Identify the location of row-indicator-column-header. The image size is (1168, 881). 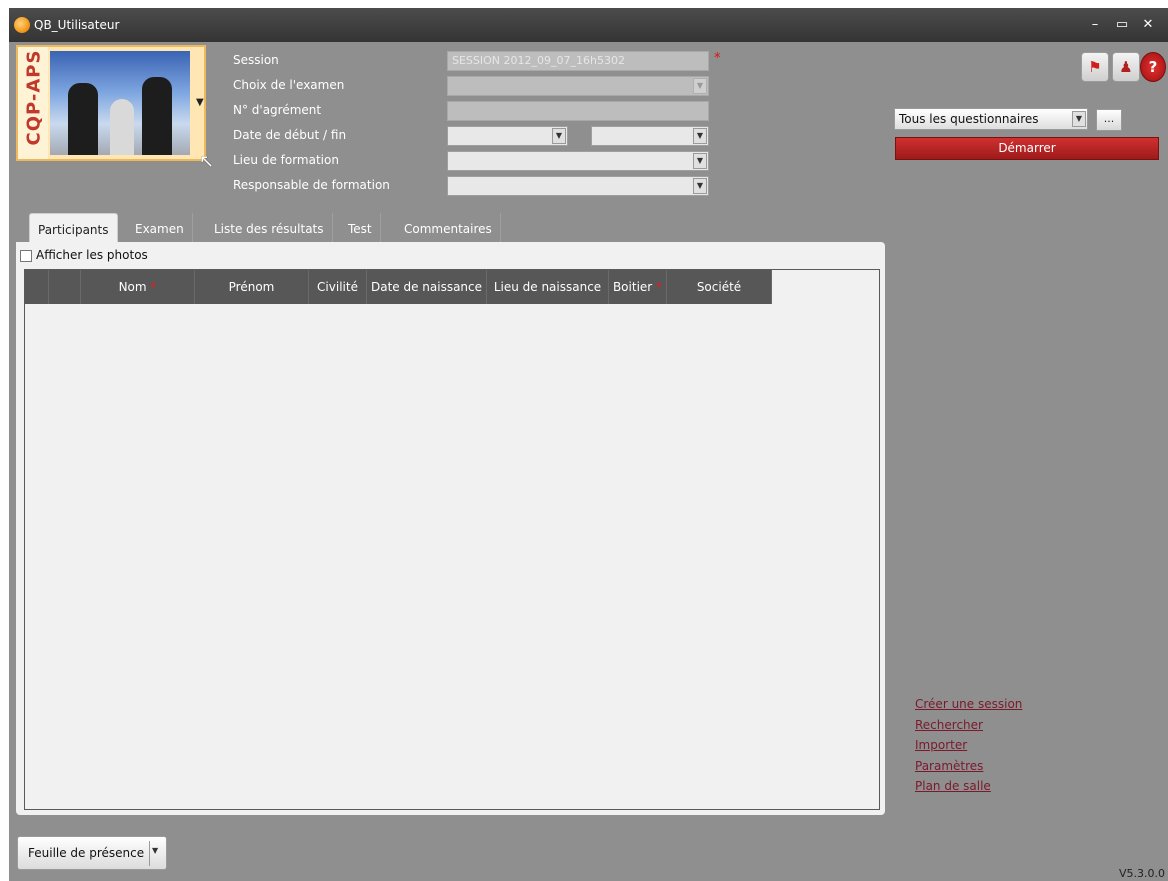
(37, 287).